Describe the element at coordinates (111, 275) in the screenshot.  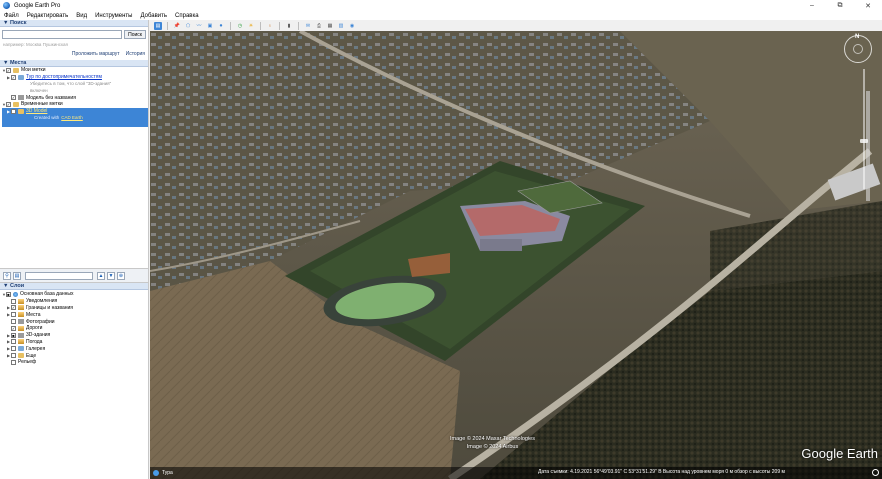
I see `move-down-icon: ▼` at that location.